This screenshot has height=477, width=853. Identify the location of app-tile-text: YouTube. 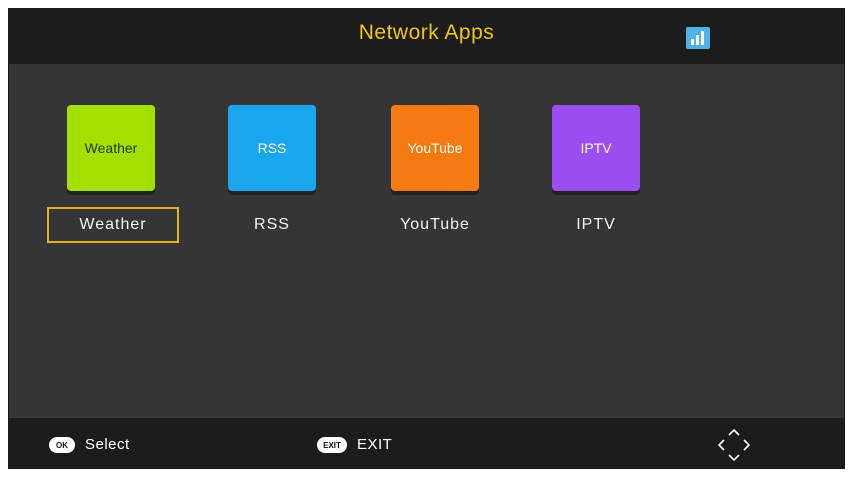
(435, 148).